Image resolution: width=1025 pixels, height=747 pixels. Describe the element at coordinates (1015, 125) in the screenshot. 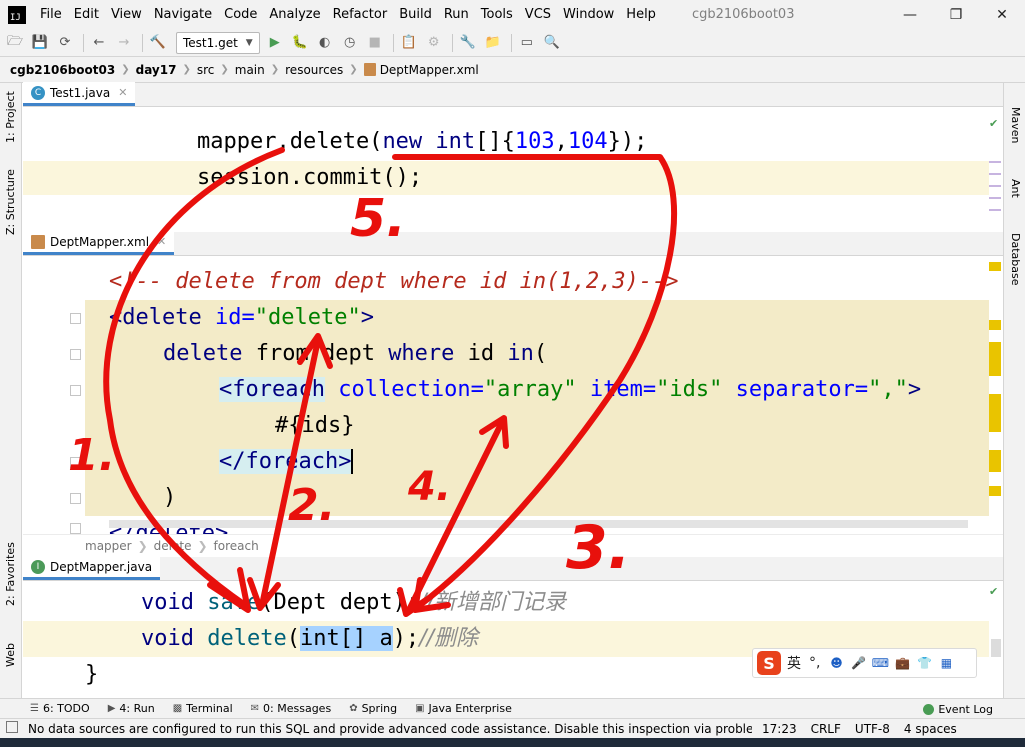

I see `maven-tool-tab: Maven` at that location.